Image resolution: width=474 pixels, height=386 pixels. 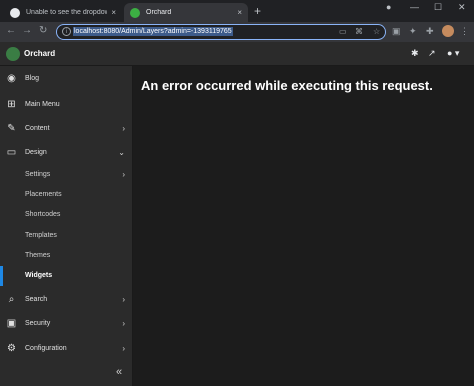 I want to click on cast-icon: ▭, so click(x=343, y=31).